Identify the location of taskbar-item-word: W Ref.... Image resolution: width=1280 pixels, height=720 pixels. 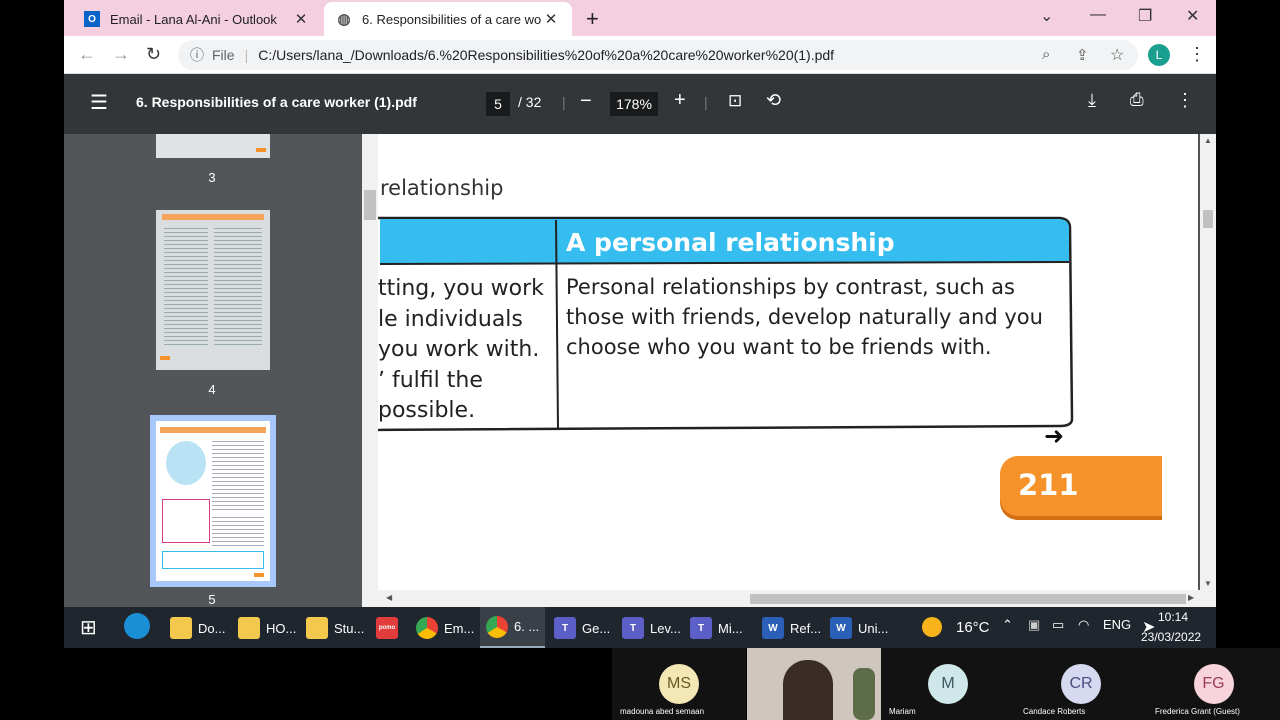
(791, 628).